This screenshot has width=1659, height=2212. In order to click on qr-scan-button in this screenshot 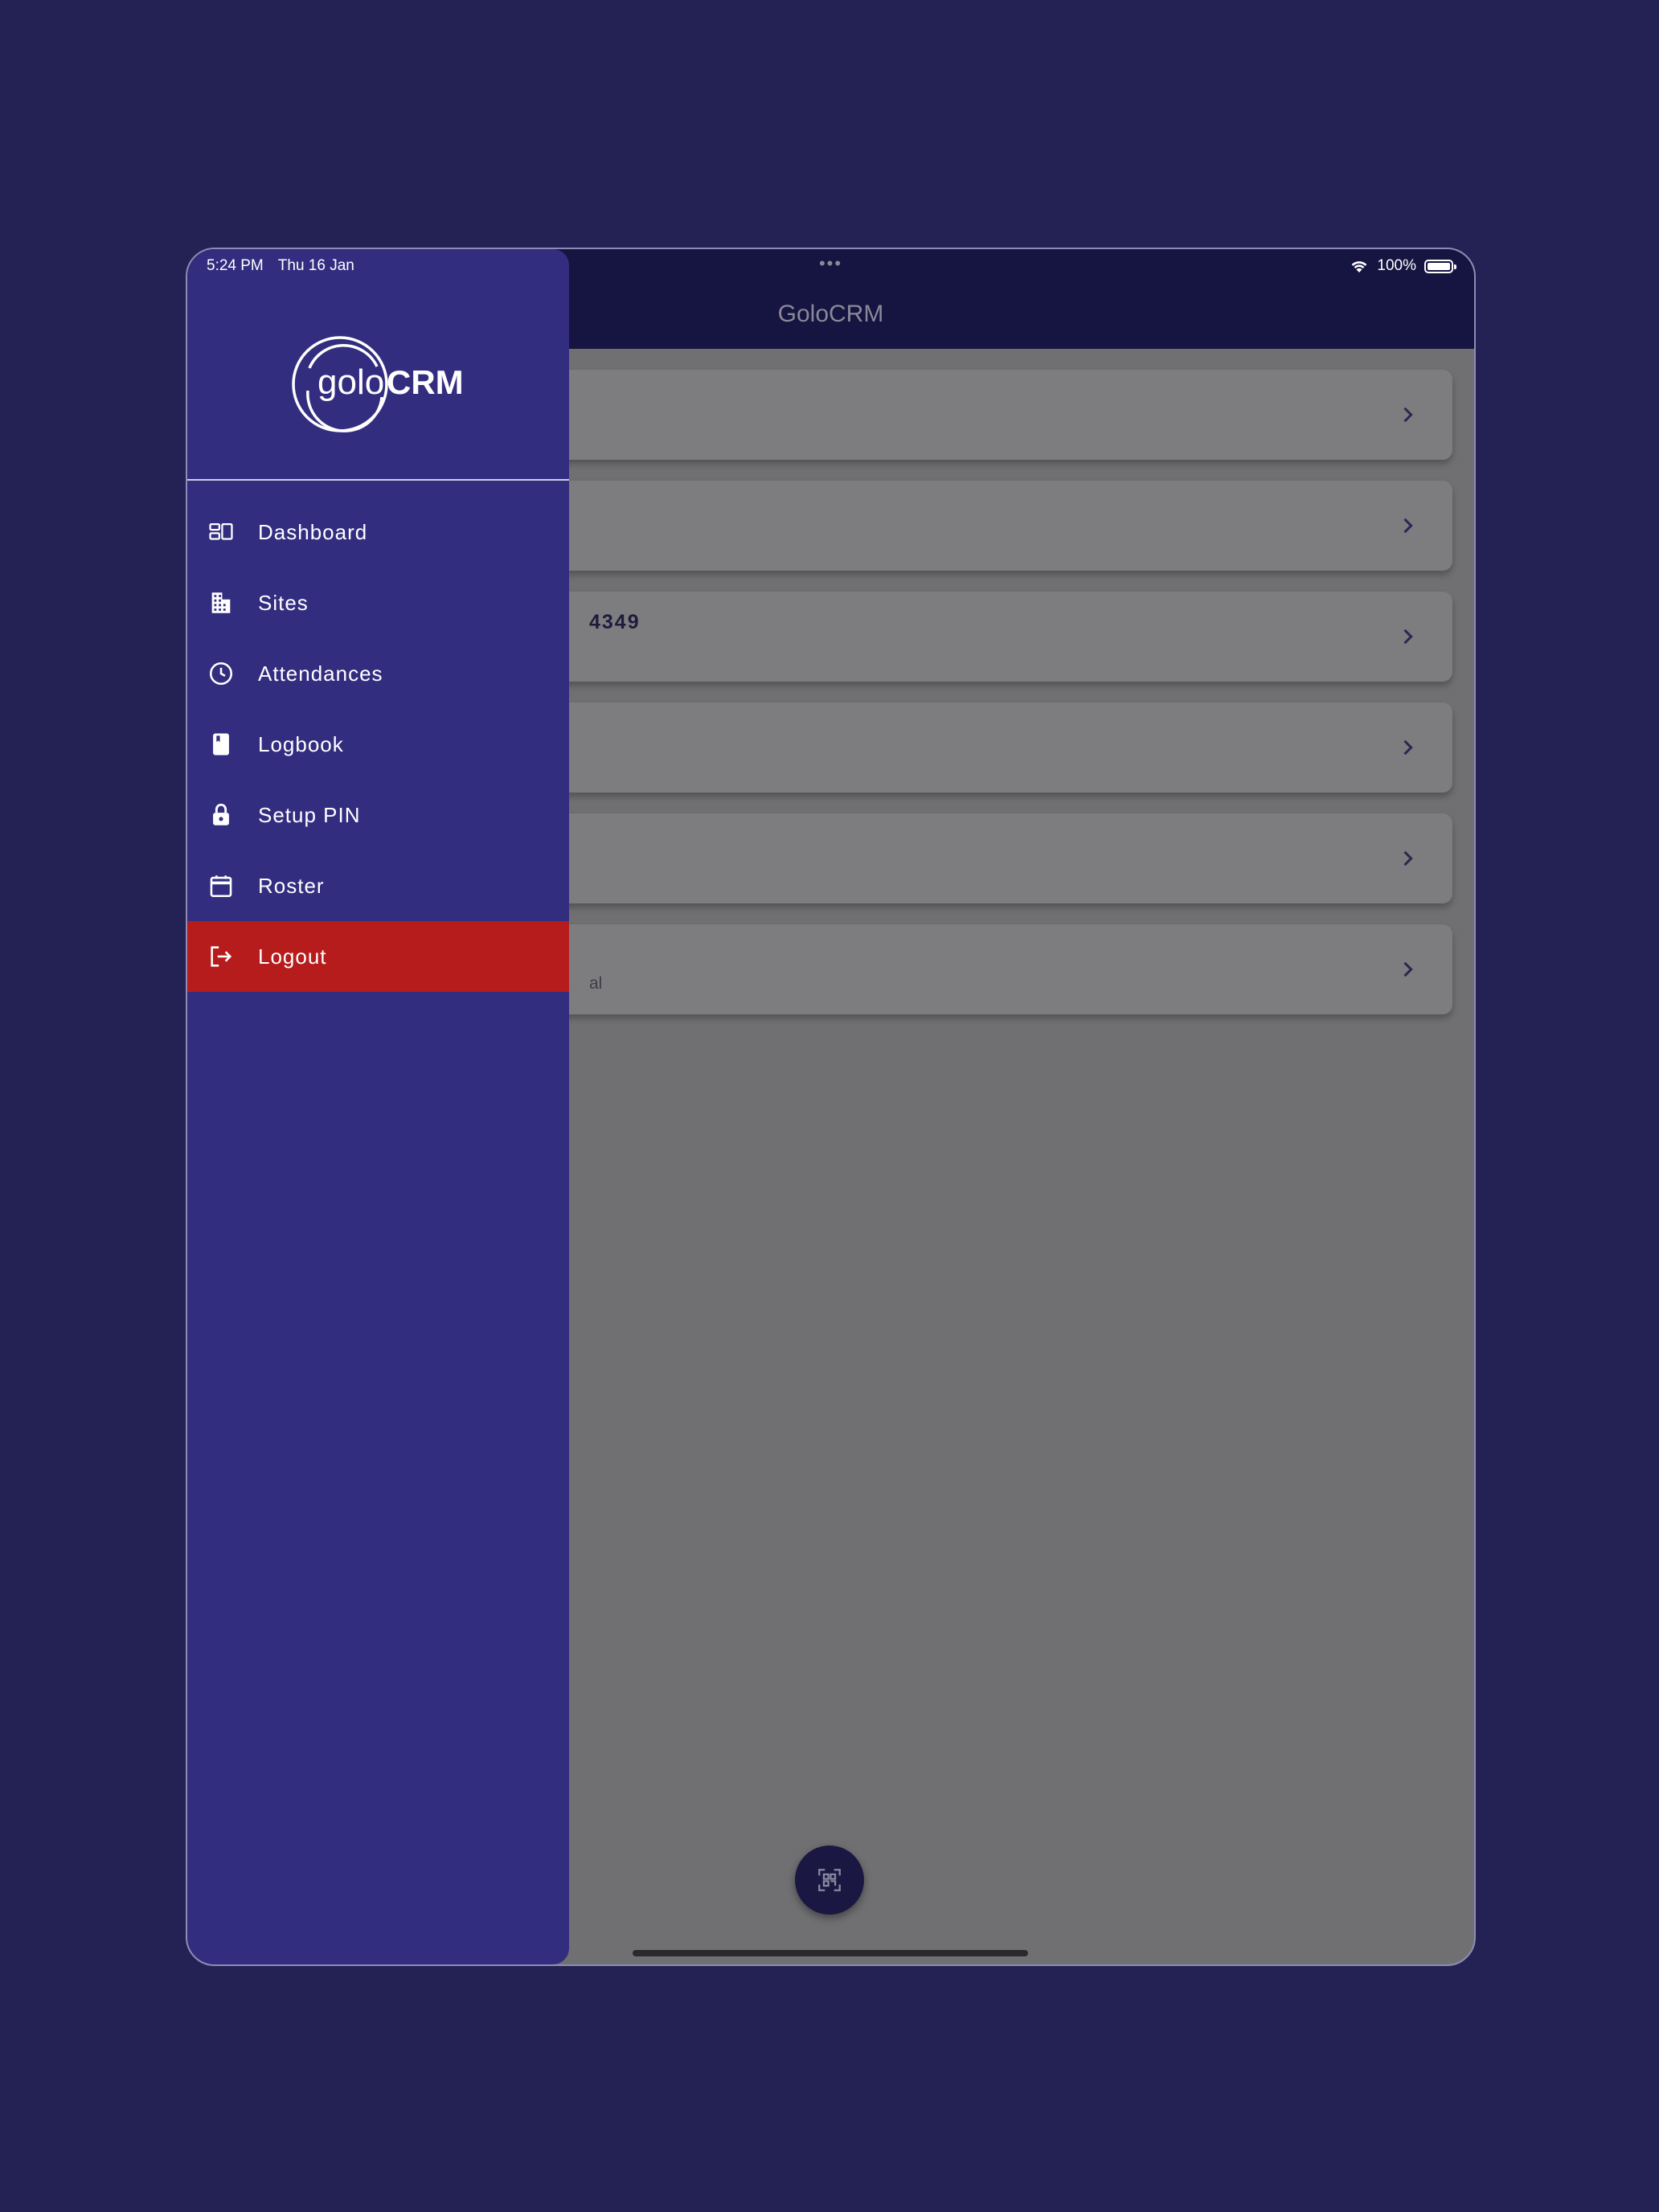, I will do `click(829, 1880)`.